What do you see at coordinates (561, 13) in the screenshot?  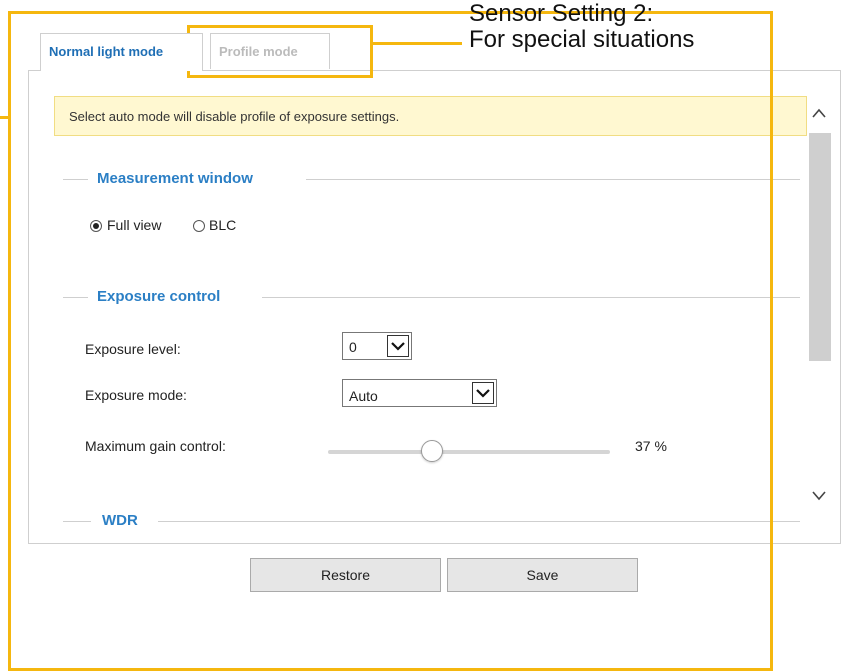 I see `annotation-line-1: Sensor Setting 2:` at bounding box center [561, 13].